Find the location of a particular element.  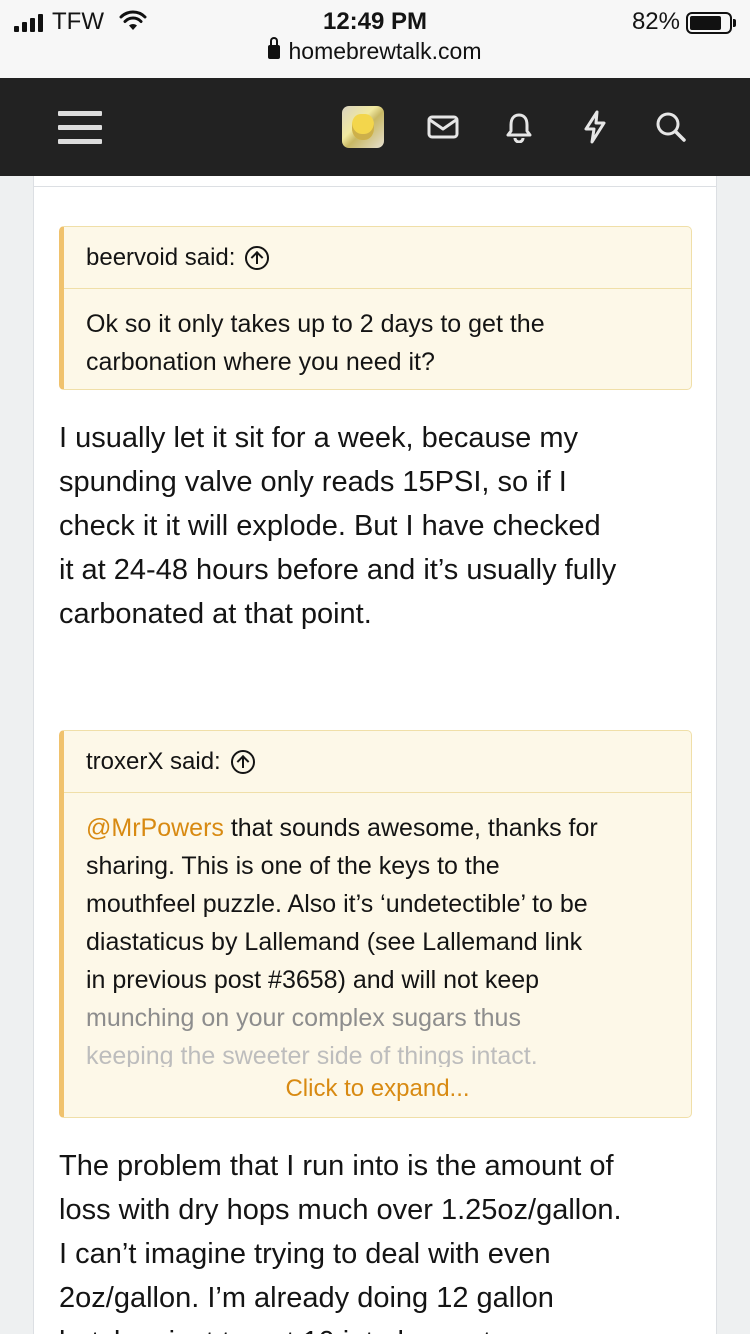

mail-icon is located at coordinates (443, 127).